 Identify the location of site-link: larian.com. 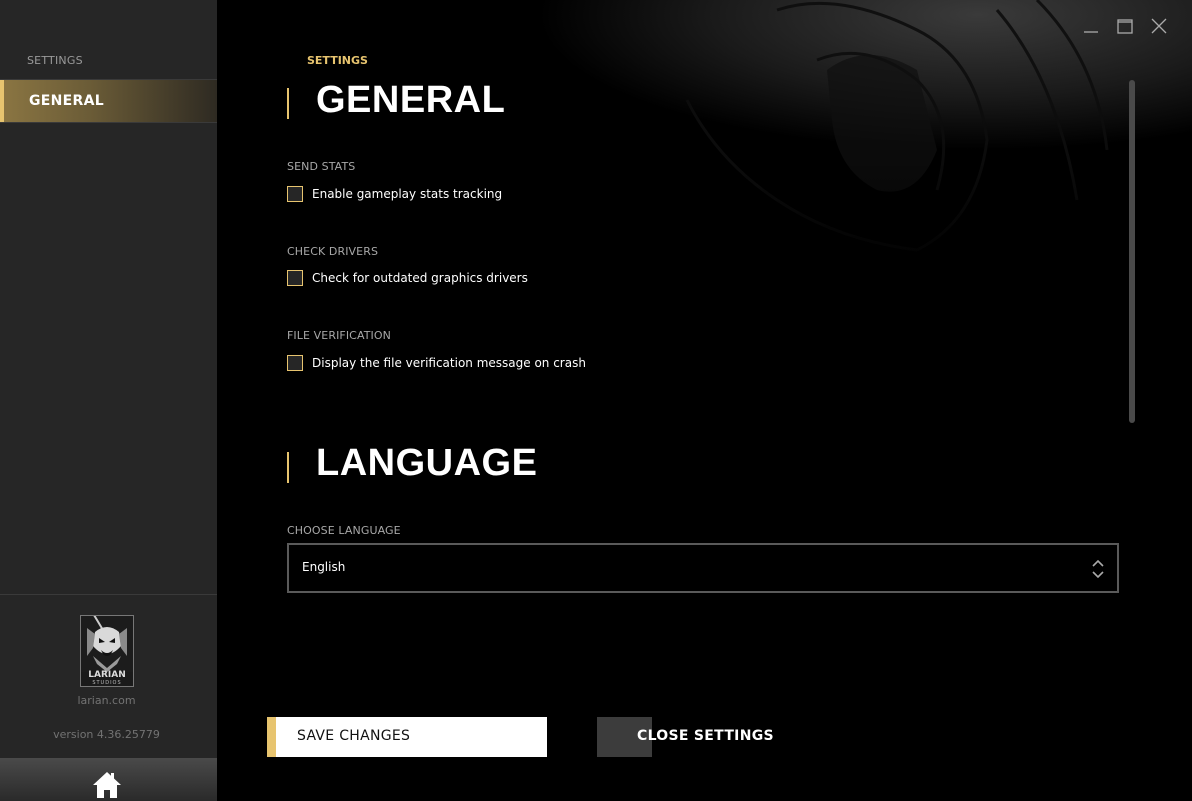
(106, 700).